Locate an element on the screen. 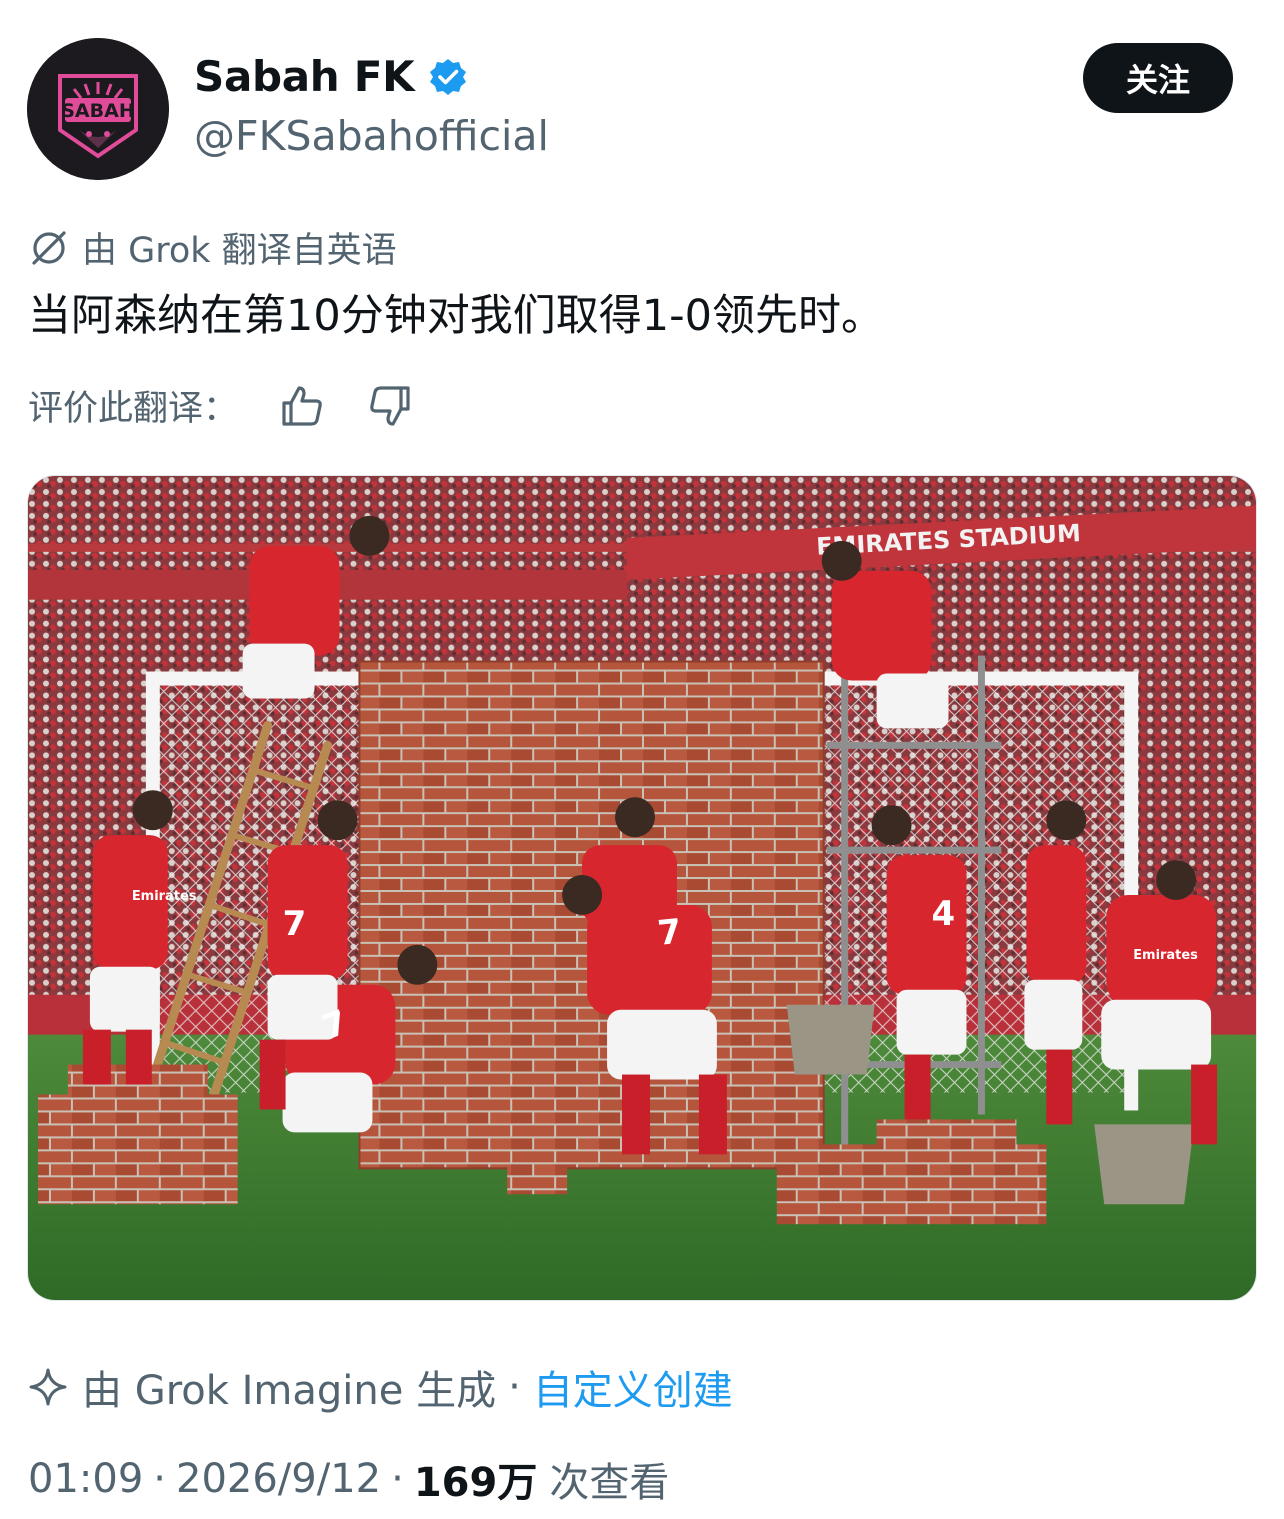 Image resolution: width=1284 pixels, height=1519 pixels. avatar: SABAH is located at coordinates (98, 109).